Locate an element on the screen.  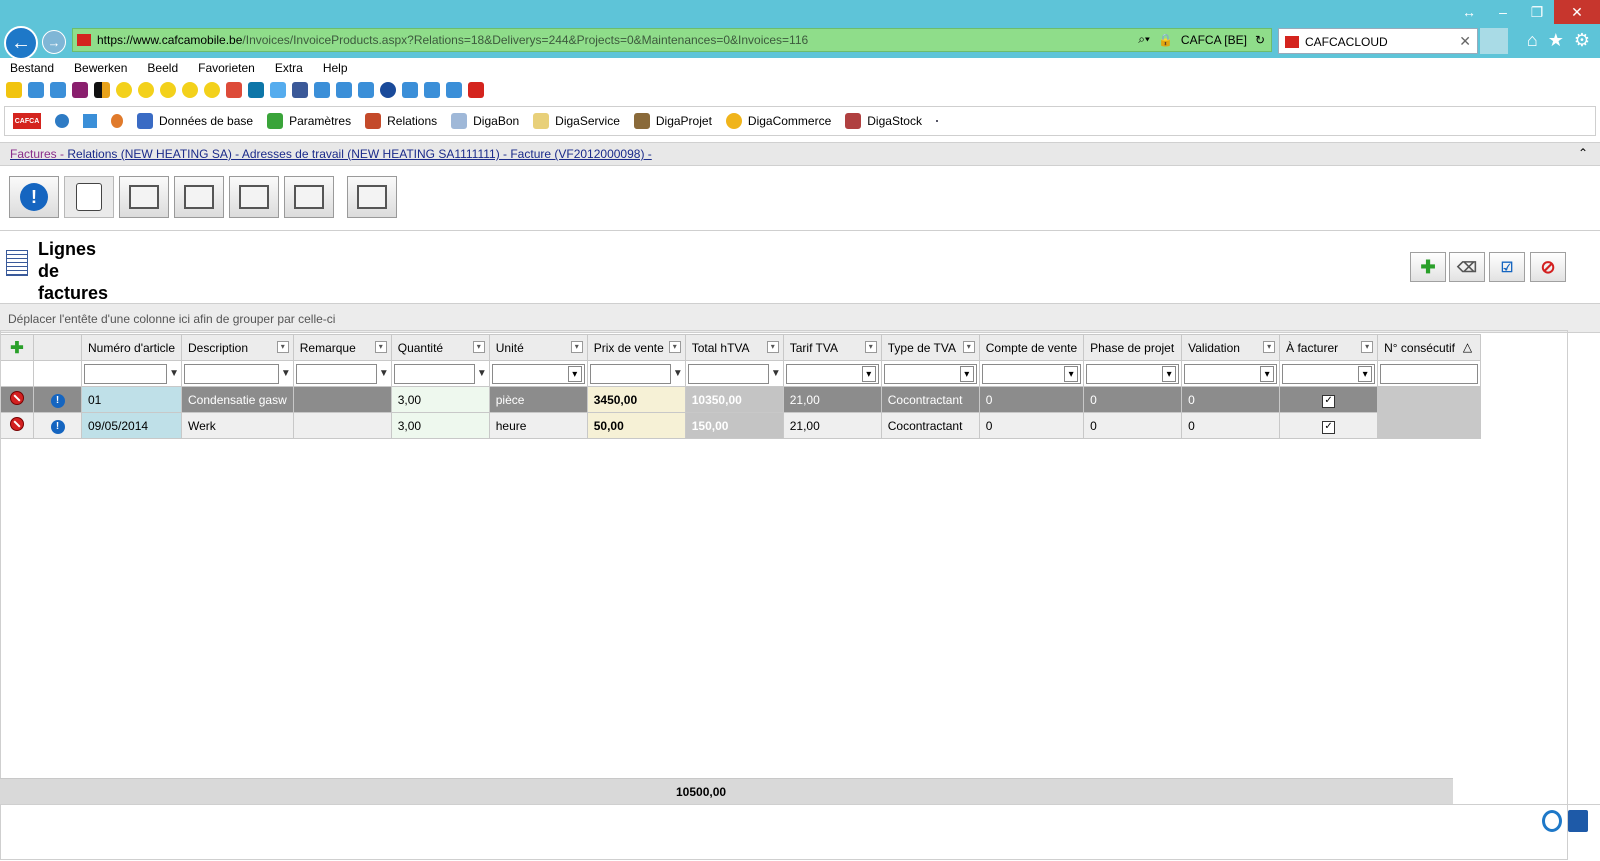
checkbox-checked: ✓ is located at coordinates (1329, 401).